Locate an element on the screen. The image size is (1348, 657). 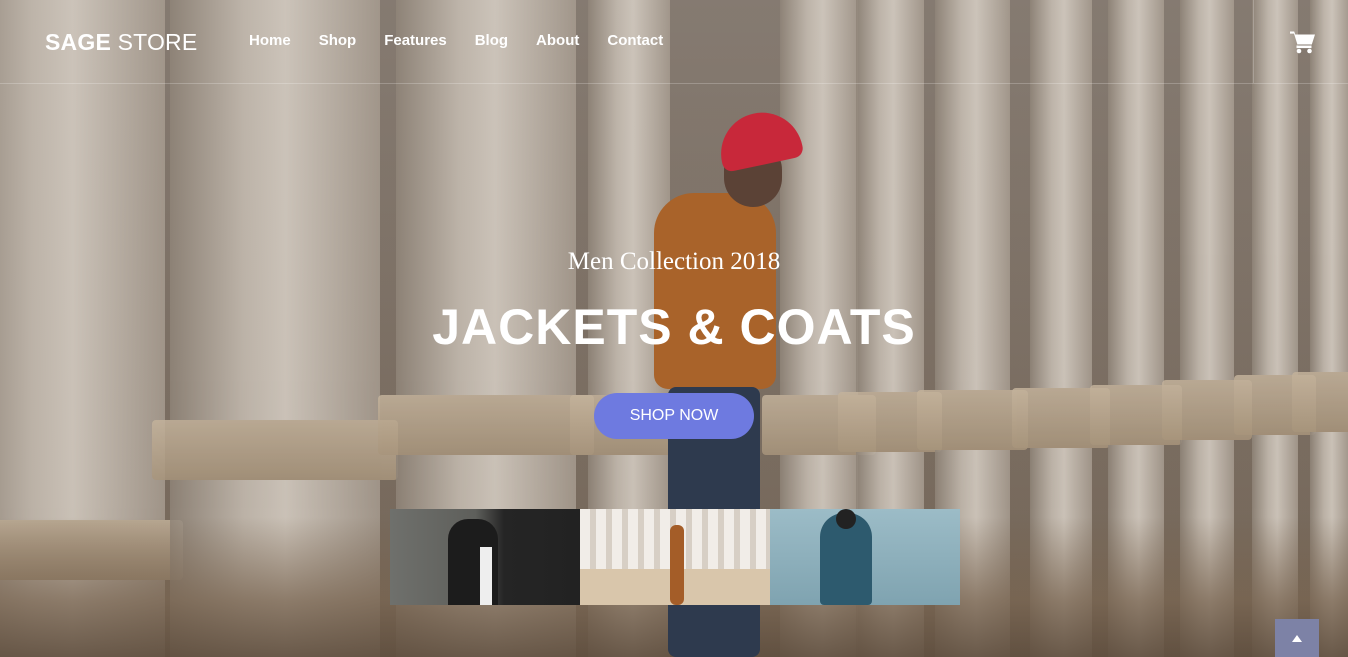
nav-home: Home is located at coordinates (270, 40).